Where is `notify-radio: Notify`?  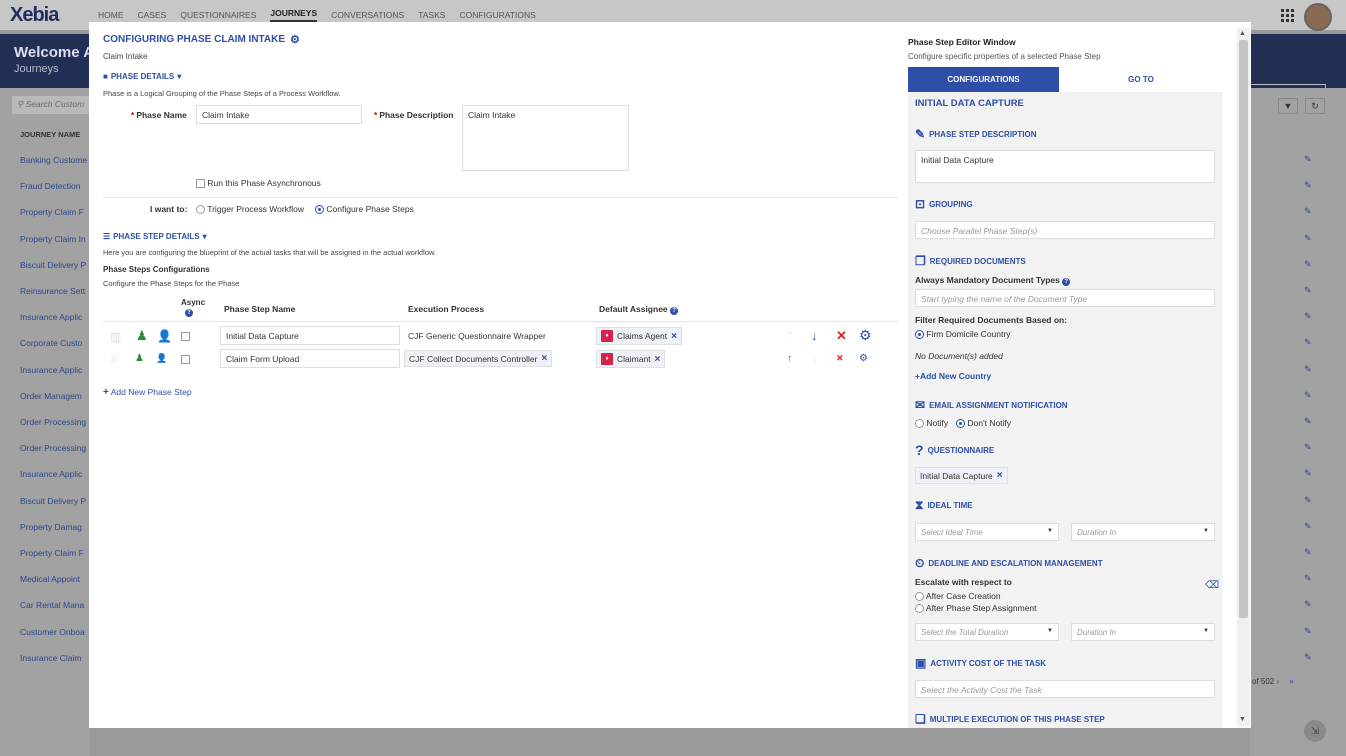
notify-radio: Notify is located at coordinates (931, 423).